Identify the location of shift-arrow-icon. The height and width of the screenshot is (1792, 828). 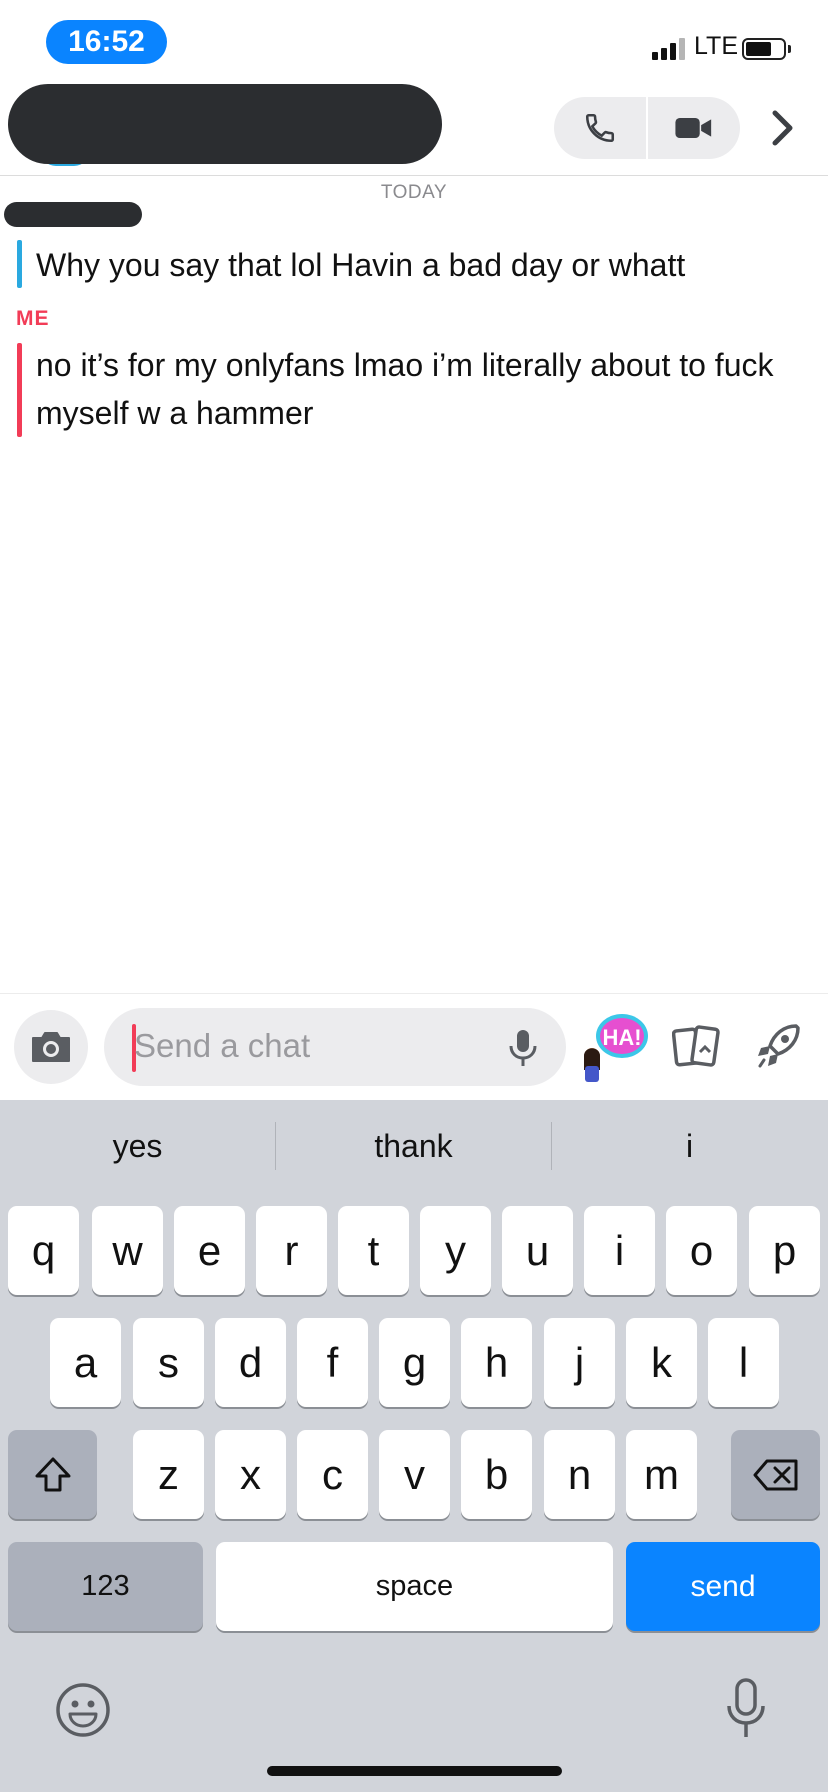
(52, 1474).